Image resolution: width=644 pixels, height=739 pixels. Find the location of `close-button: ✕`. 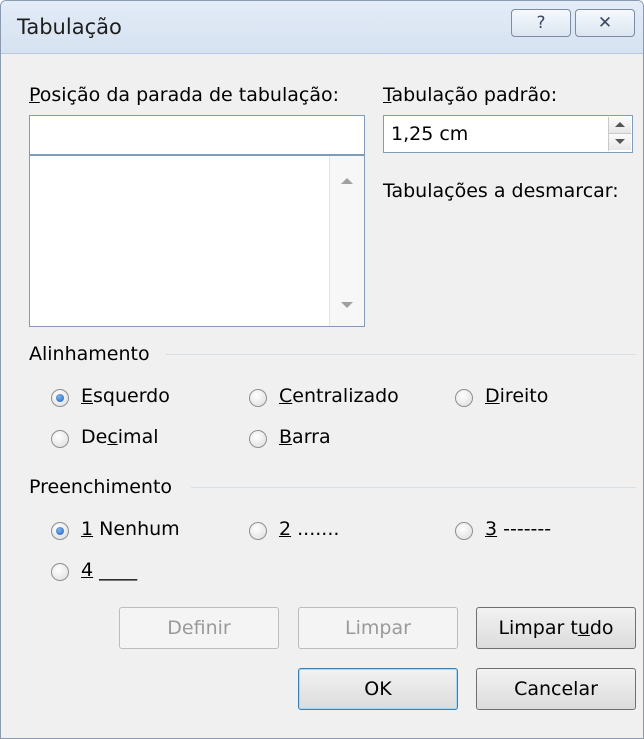

close-button: ✕ is located at coordinates (605, 23).